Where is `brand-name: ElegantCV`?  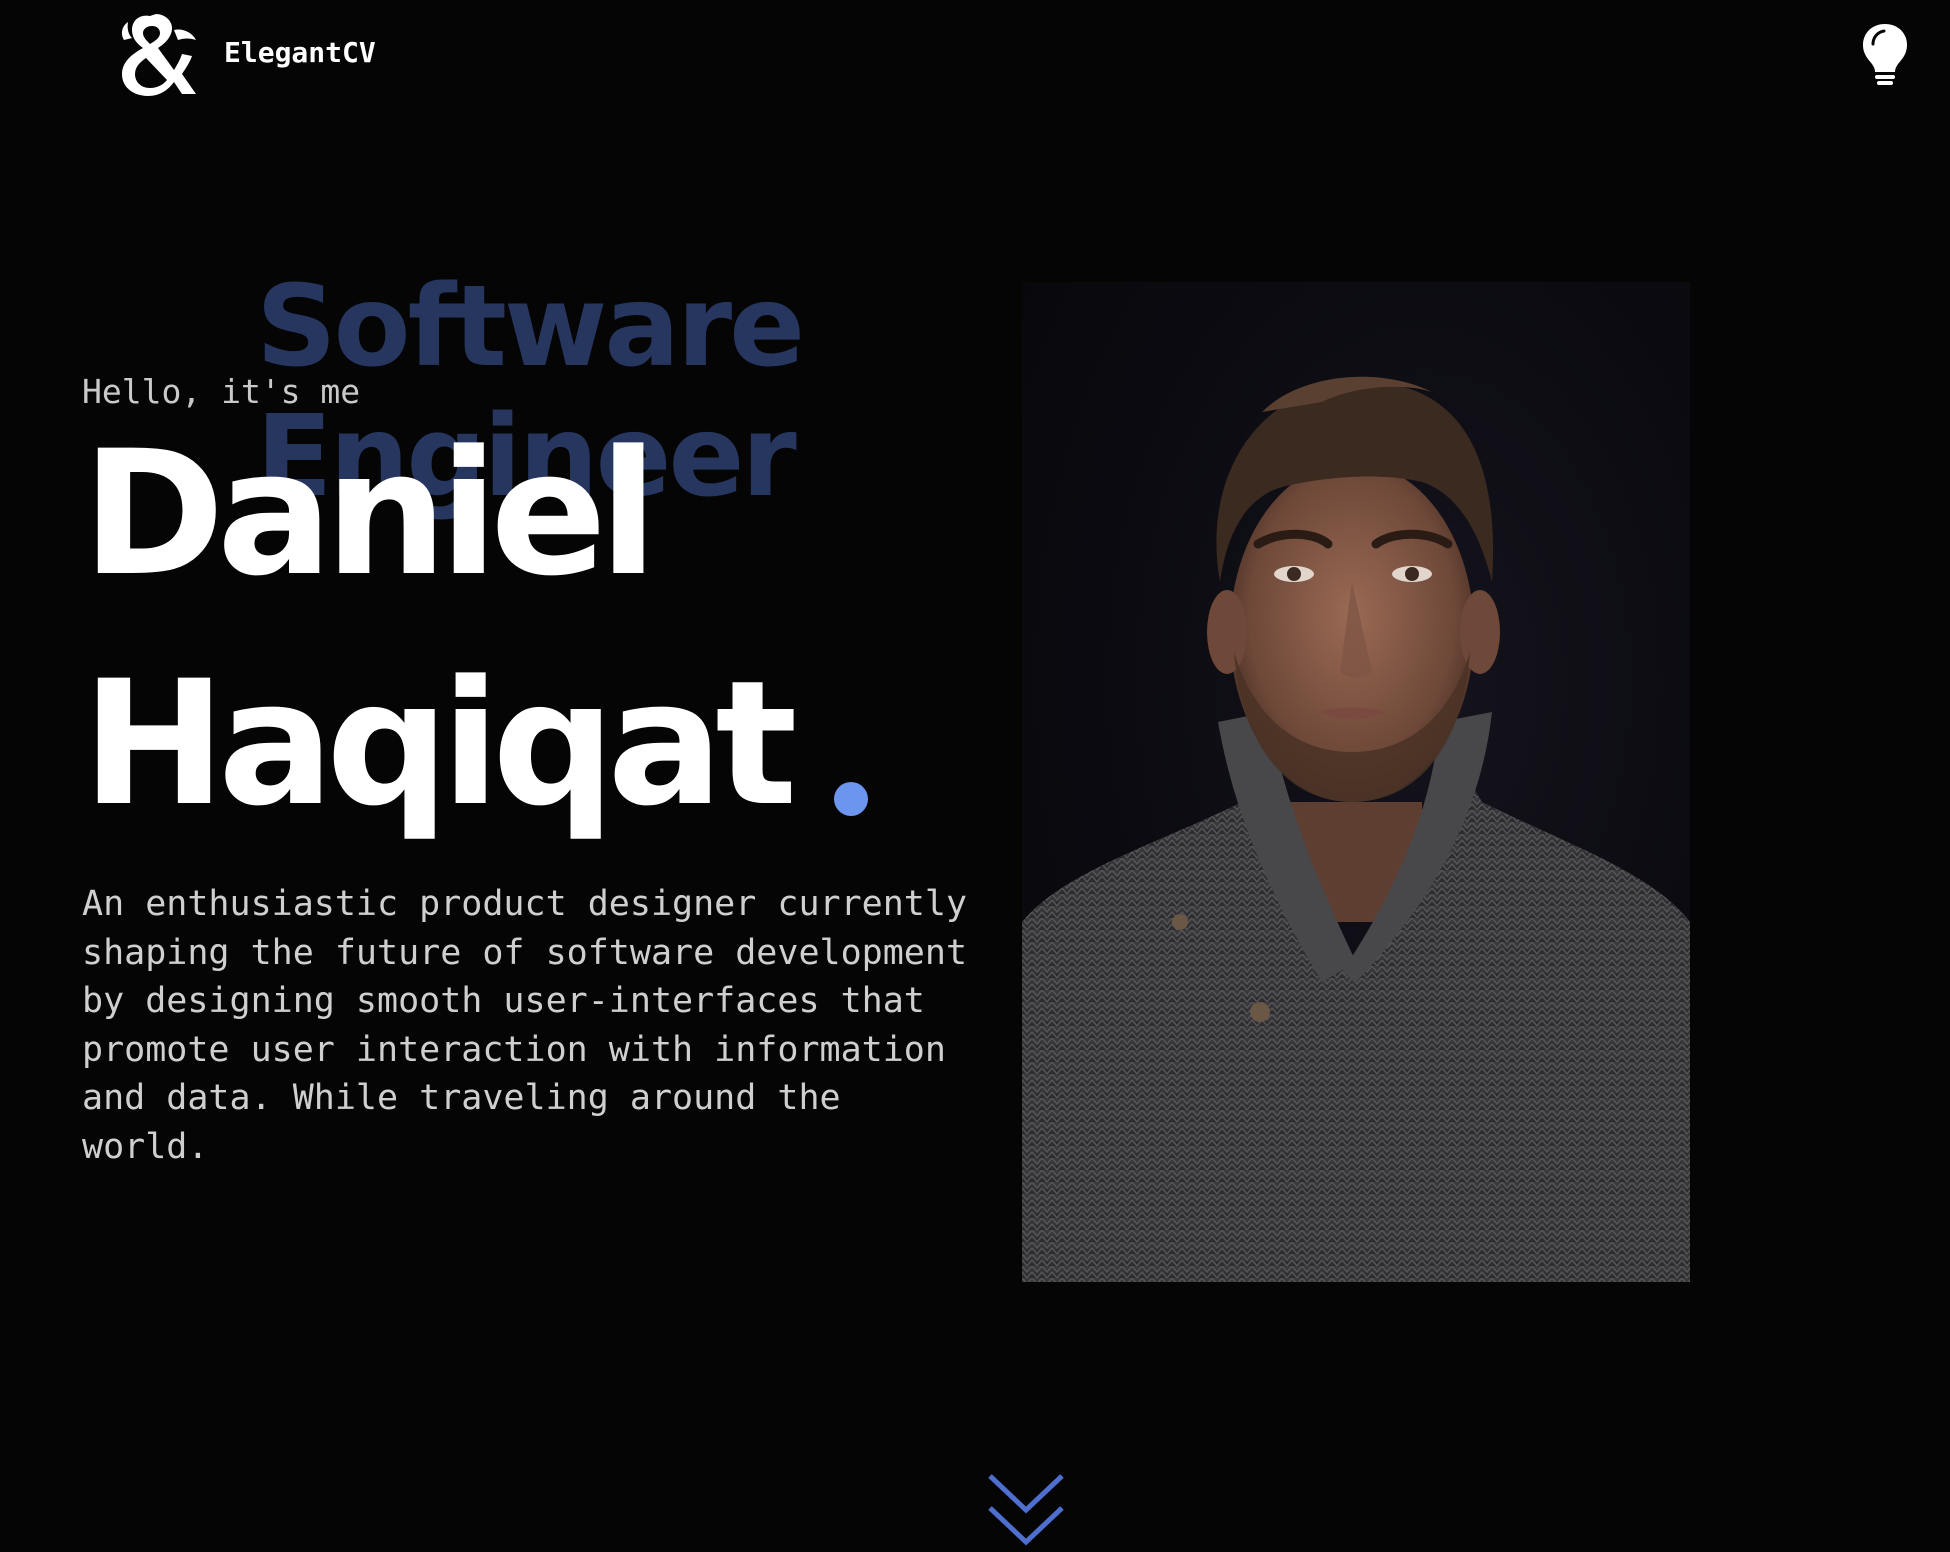
brand-name: ElegantCV is located at coordinates (300, 52).